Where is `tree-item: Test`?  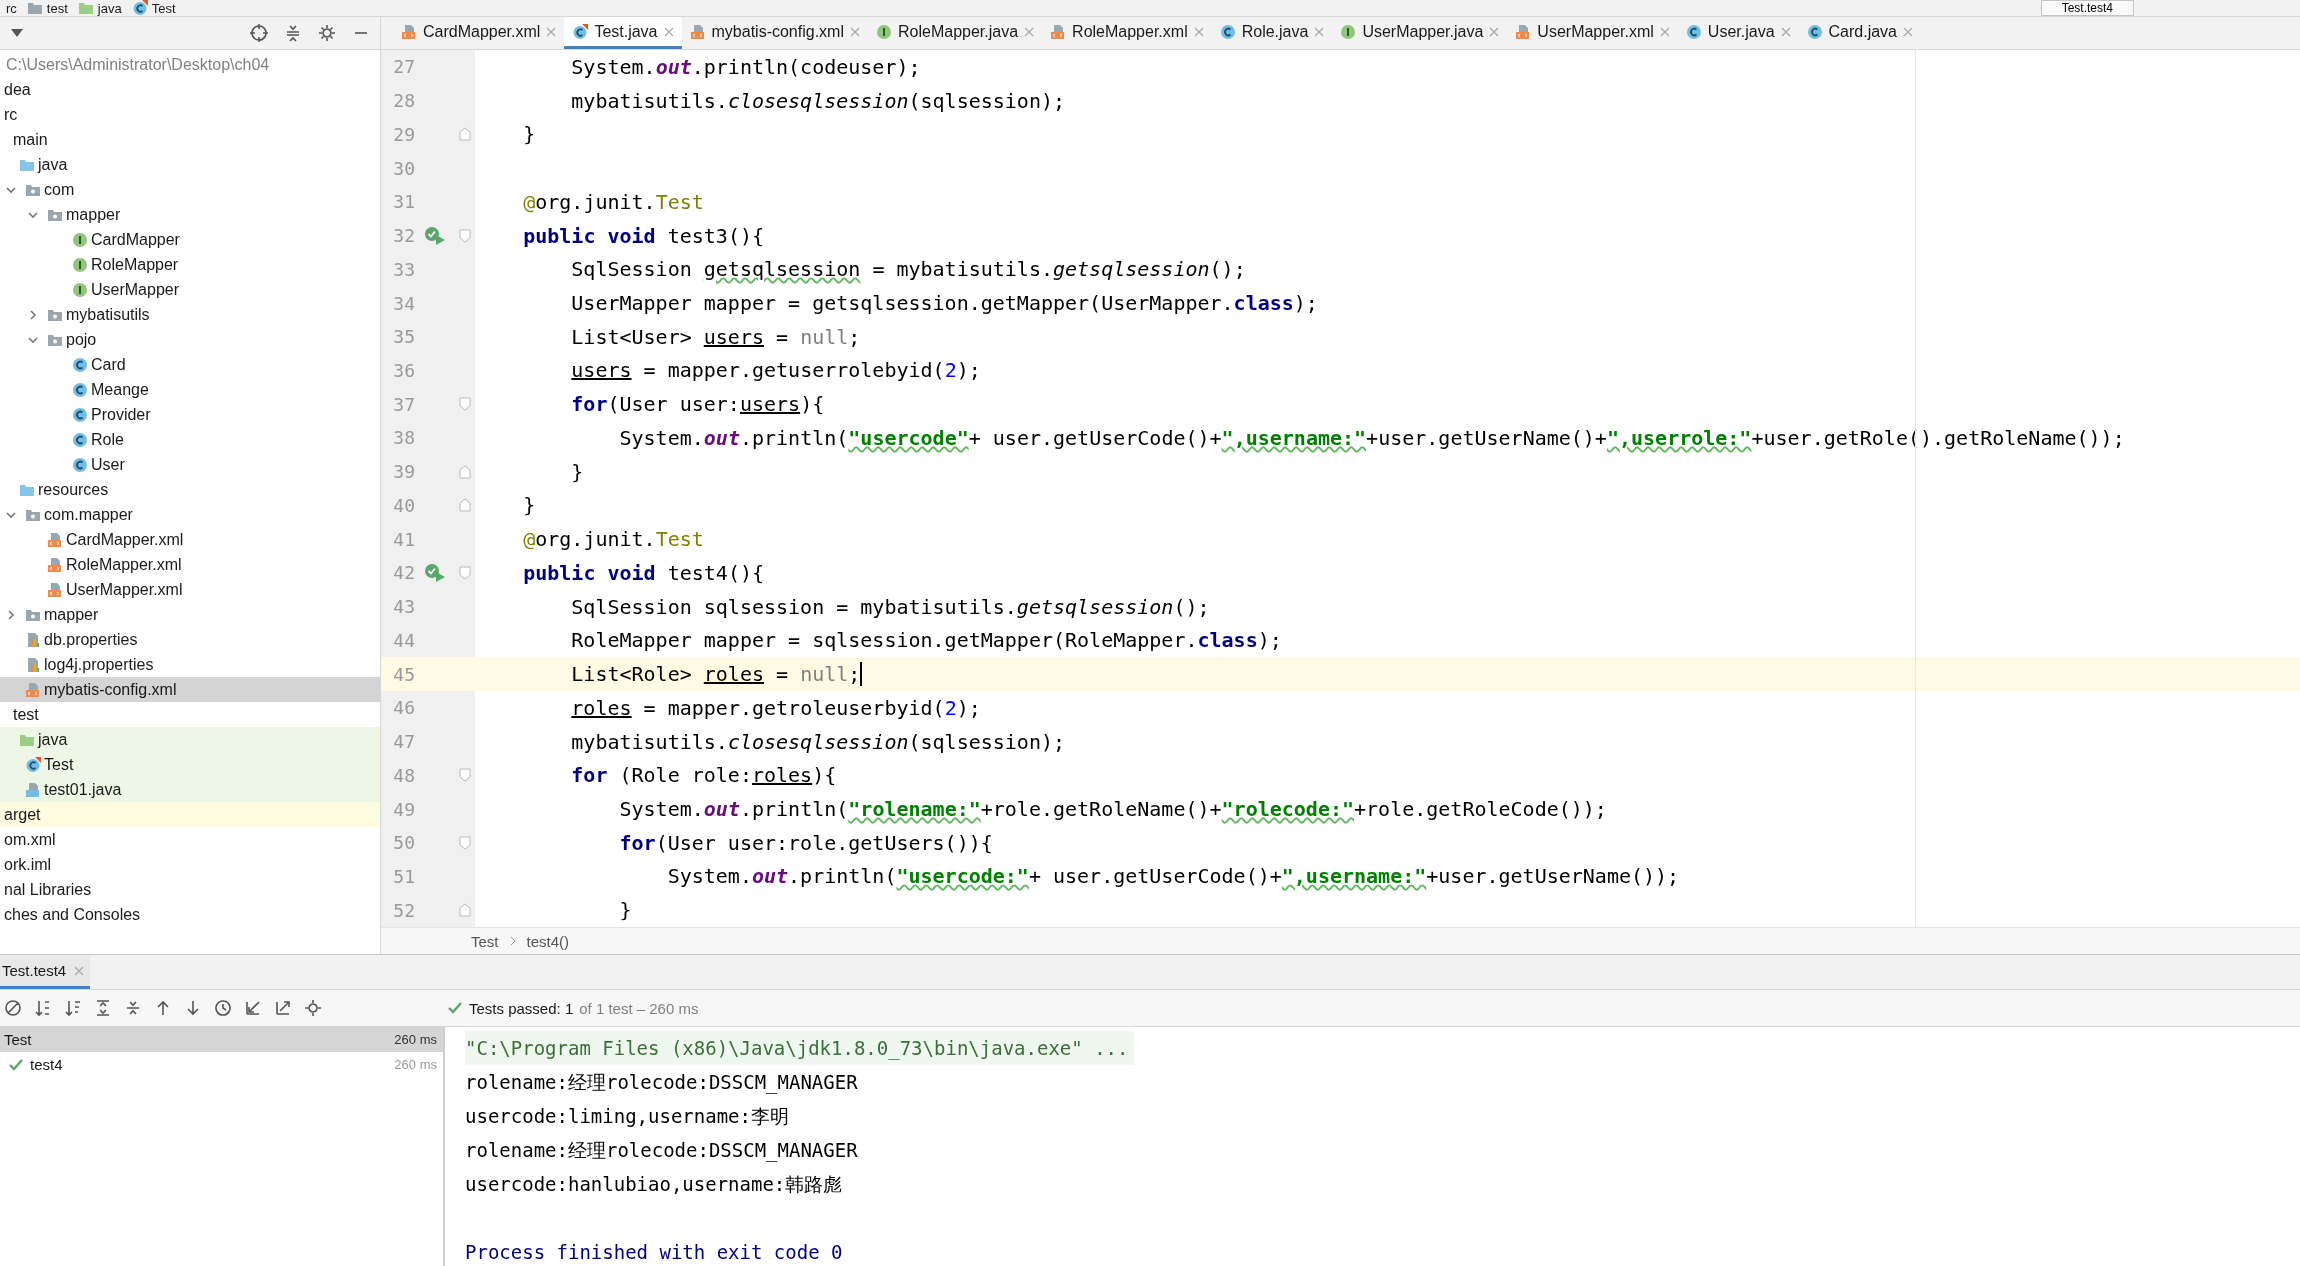 tree-item: Test is located at coordinates (190, 764).